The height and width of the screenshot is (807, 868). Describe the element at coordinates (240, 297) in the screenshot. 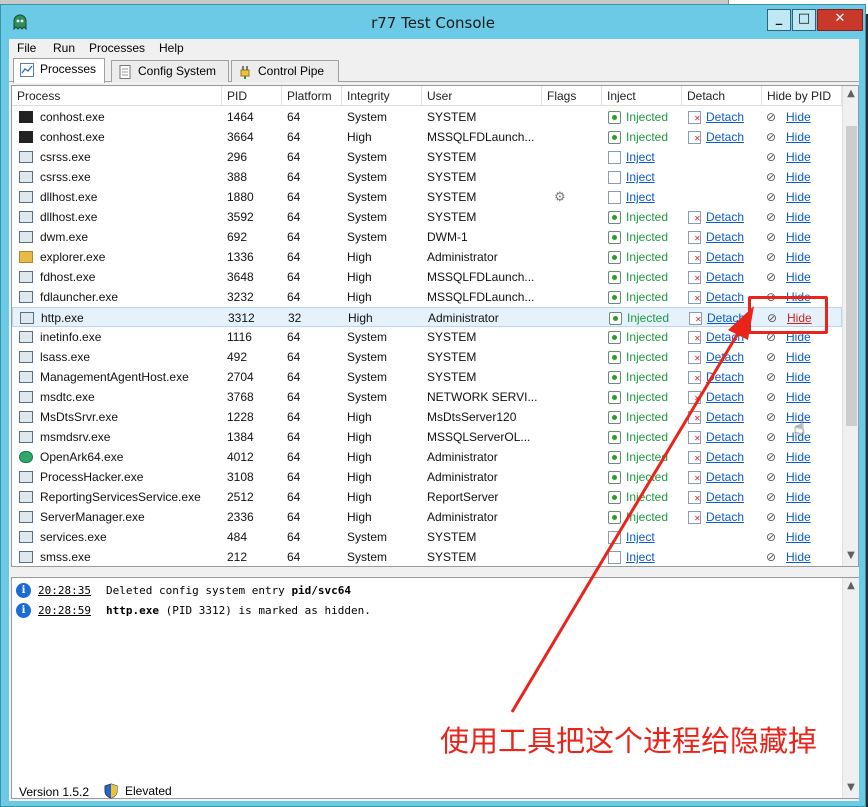

I see `process-pid: 3232` at that location.